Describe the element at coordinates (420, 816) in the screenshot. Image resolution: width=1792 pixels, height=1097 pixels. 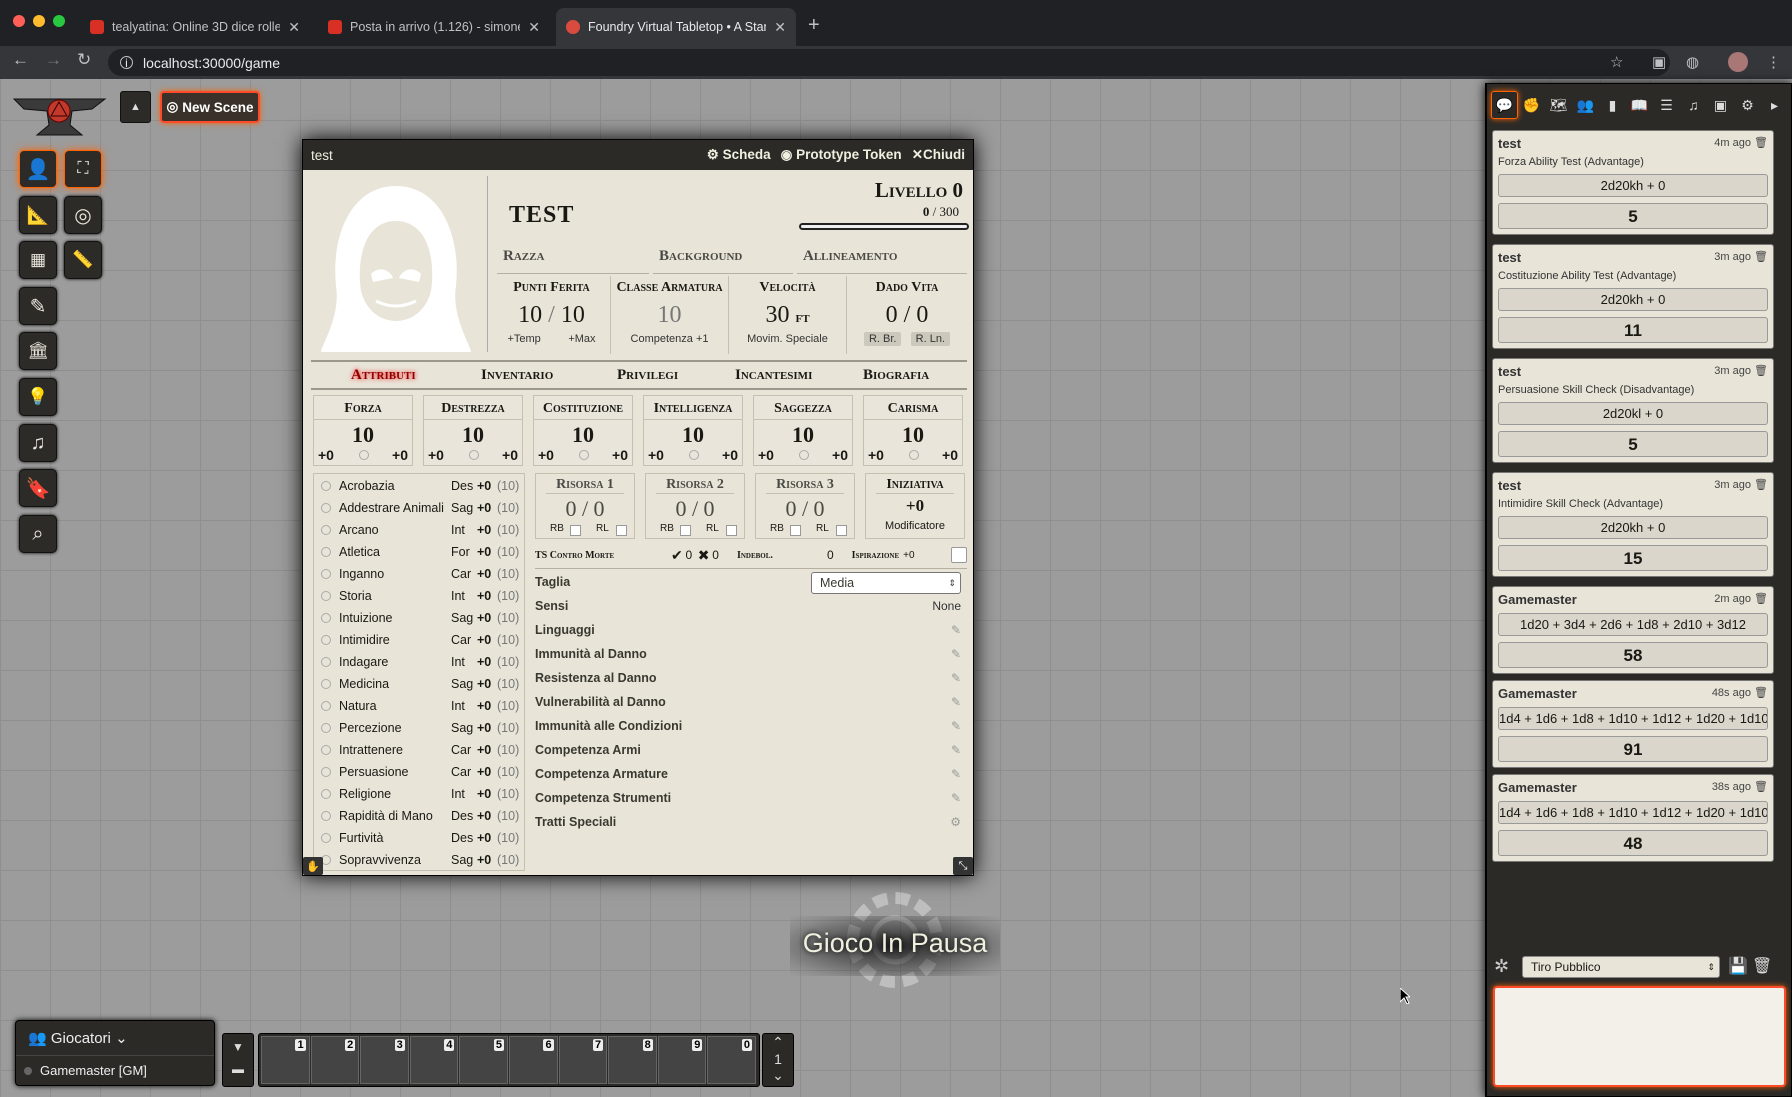
I see `skill-row: Rapidità di Mano Des +0 (10)` at that location.